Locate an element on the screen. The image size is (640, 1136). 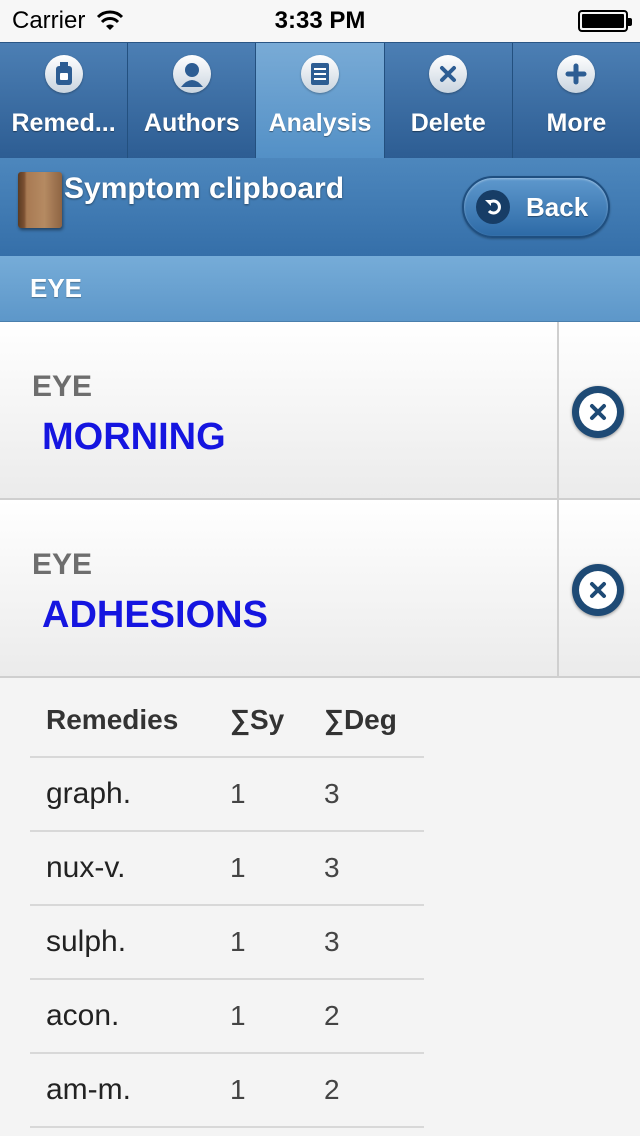
wifi-icon is located at coordinates (110, 20).